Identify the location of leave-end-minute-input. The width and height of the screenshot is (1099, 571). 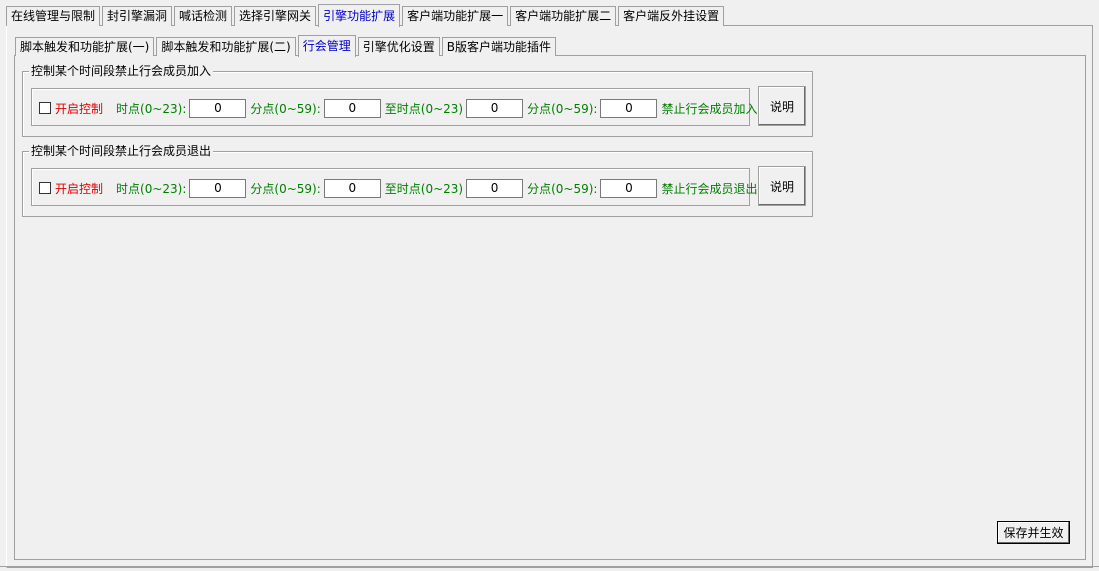
(629, 188).